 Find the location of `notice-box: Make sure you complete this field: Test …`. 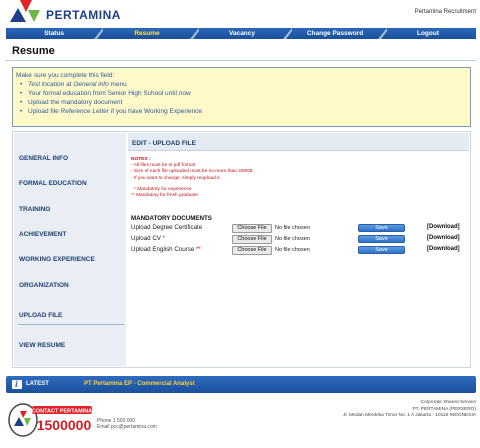

notice-box: Make sure you complete this field: Test … is located at coordinates (241, 97).